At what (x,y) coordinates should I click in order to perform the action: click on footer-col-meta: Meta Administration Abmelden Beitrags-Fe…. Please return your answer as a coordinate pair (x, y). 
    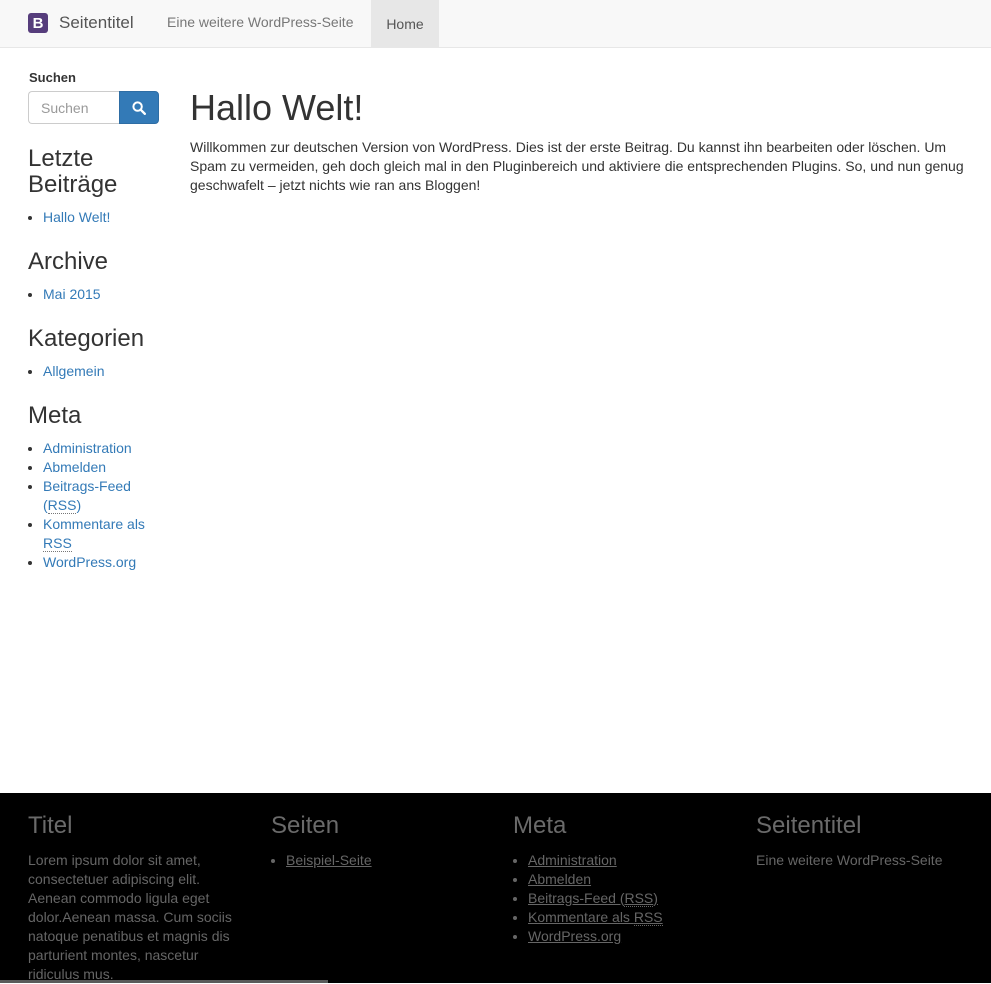
    Looking at the image, I should click on (620, 879).